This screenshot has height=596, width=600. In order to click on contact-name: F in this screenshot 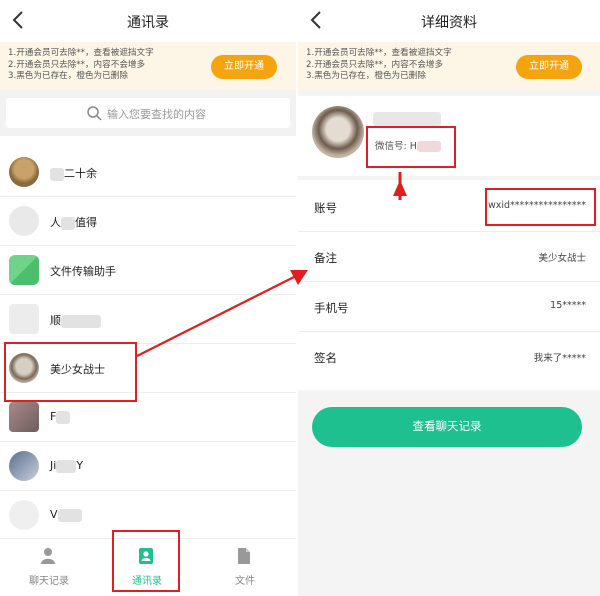, I will do `click(60, 417)`.